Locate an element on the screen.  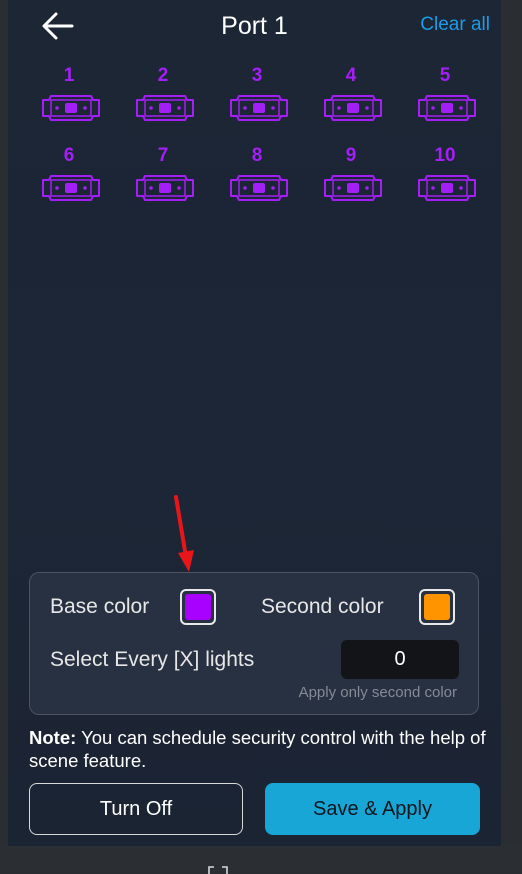
light-number: 3 is located at coordinates (257, 75).